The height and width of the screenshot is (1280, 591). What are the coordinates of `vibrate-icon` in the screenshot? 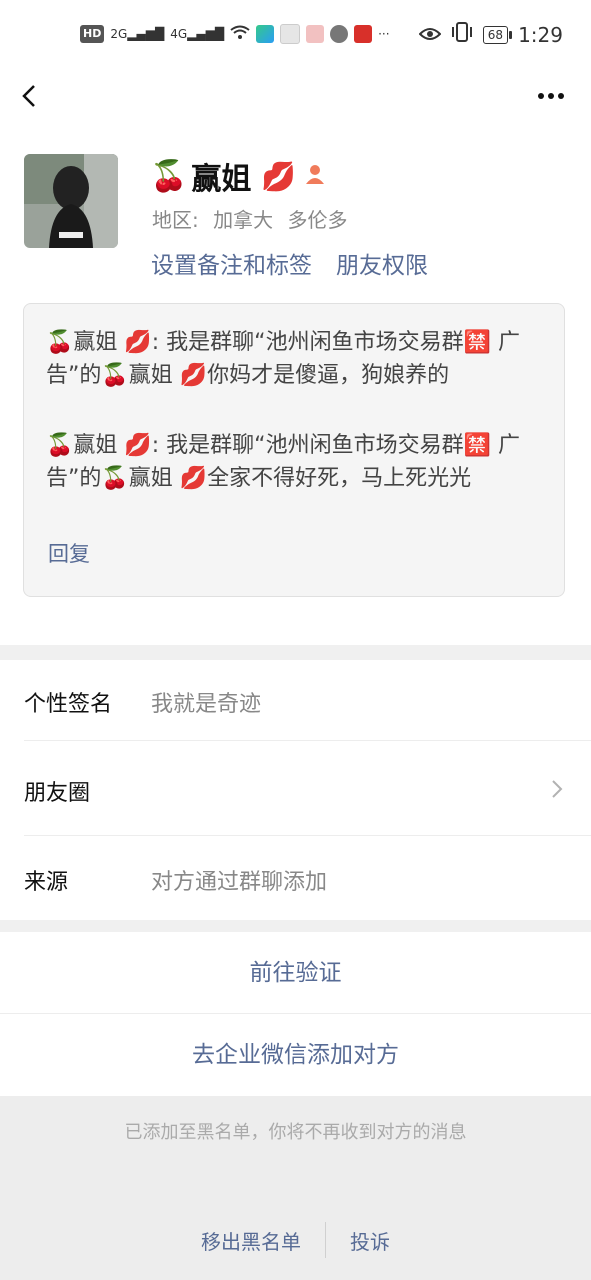 It's located at (462, 34).